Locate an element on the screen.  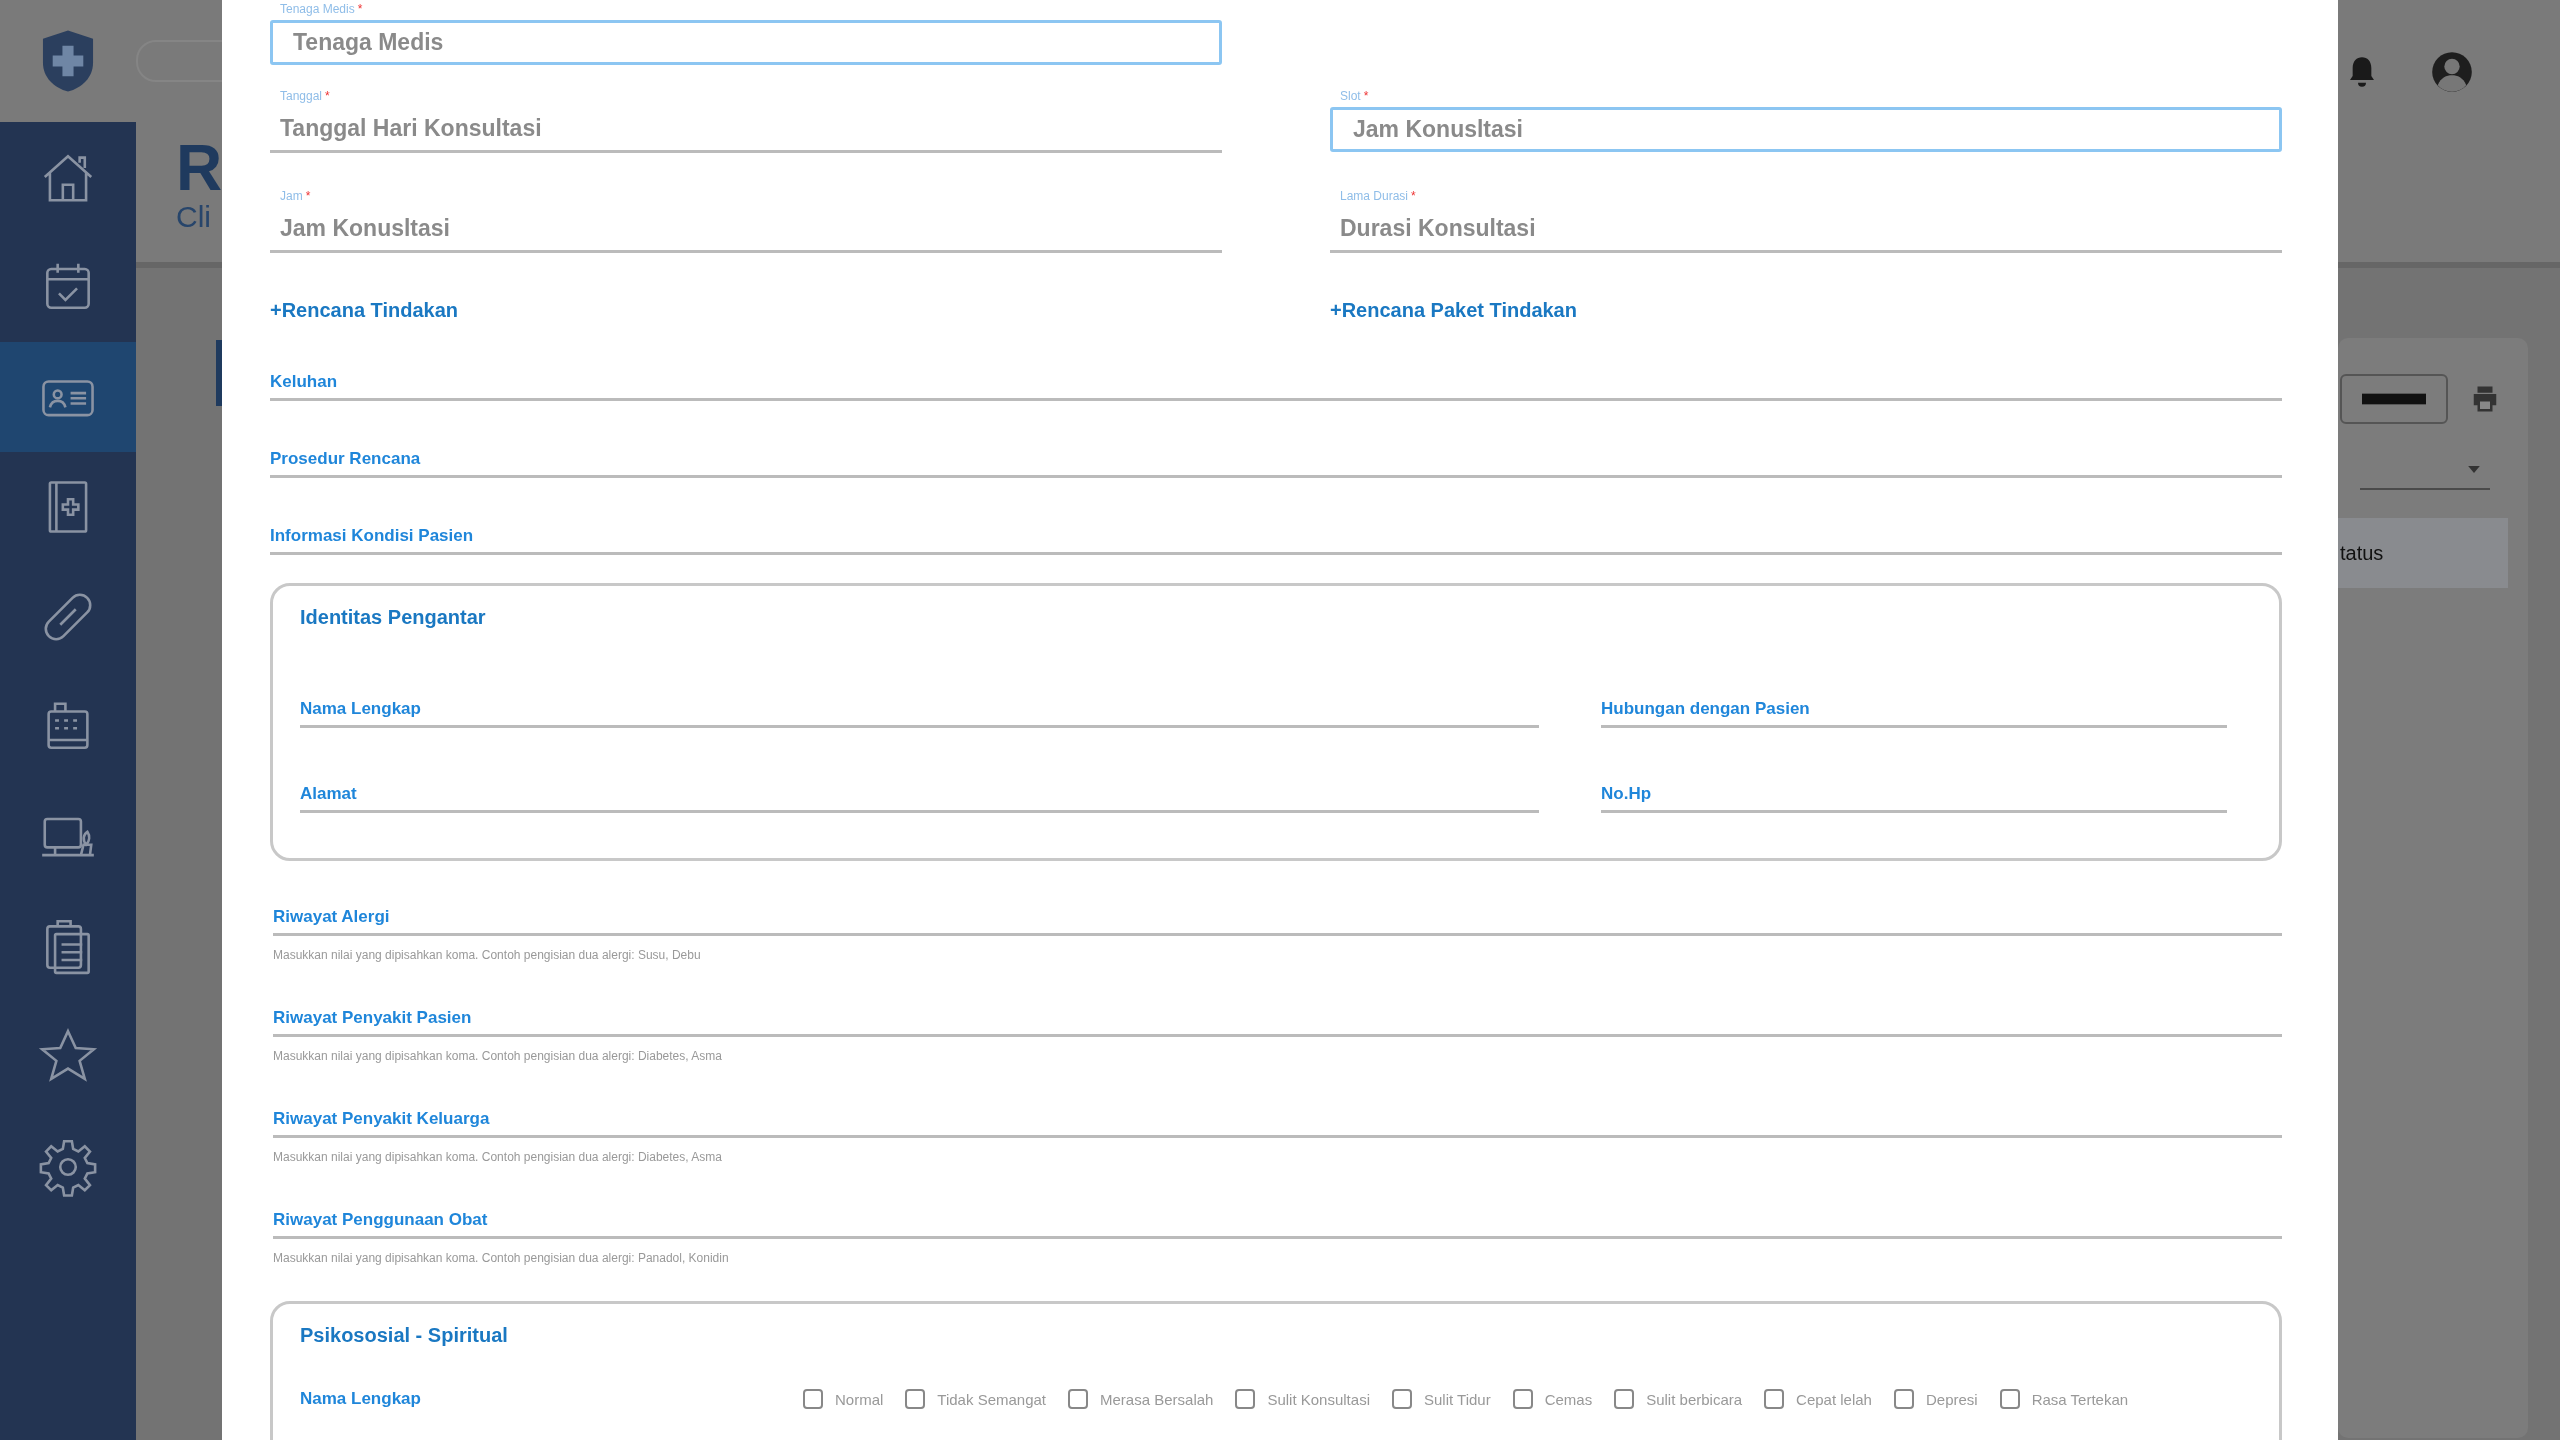
input-field: Nama Lengkap is located at coordinates (919, 713).